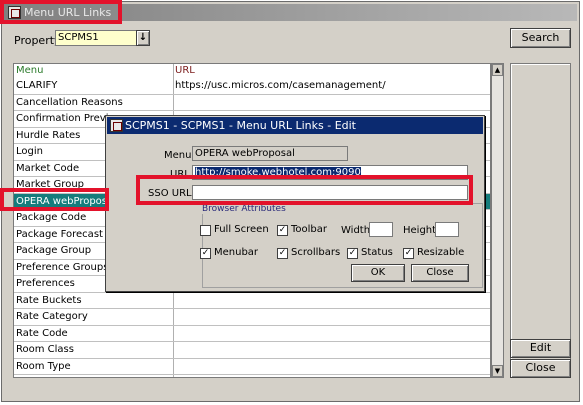 The height and width of the screenshot is (405, 583). I want to click on ok-button: OK, so click(378, 273).